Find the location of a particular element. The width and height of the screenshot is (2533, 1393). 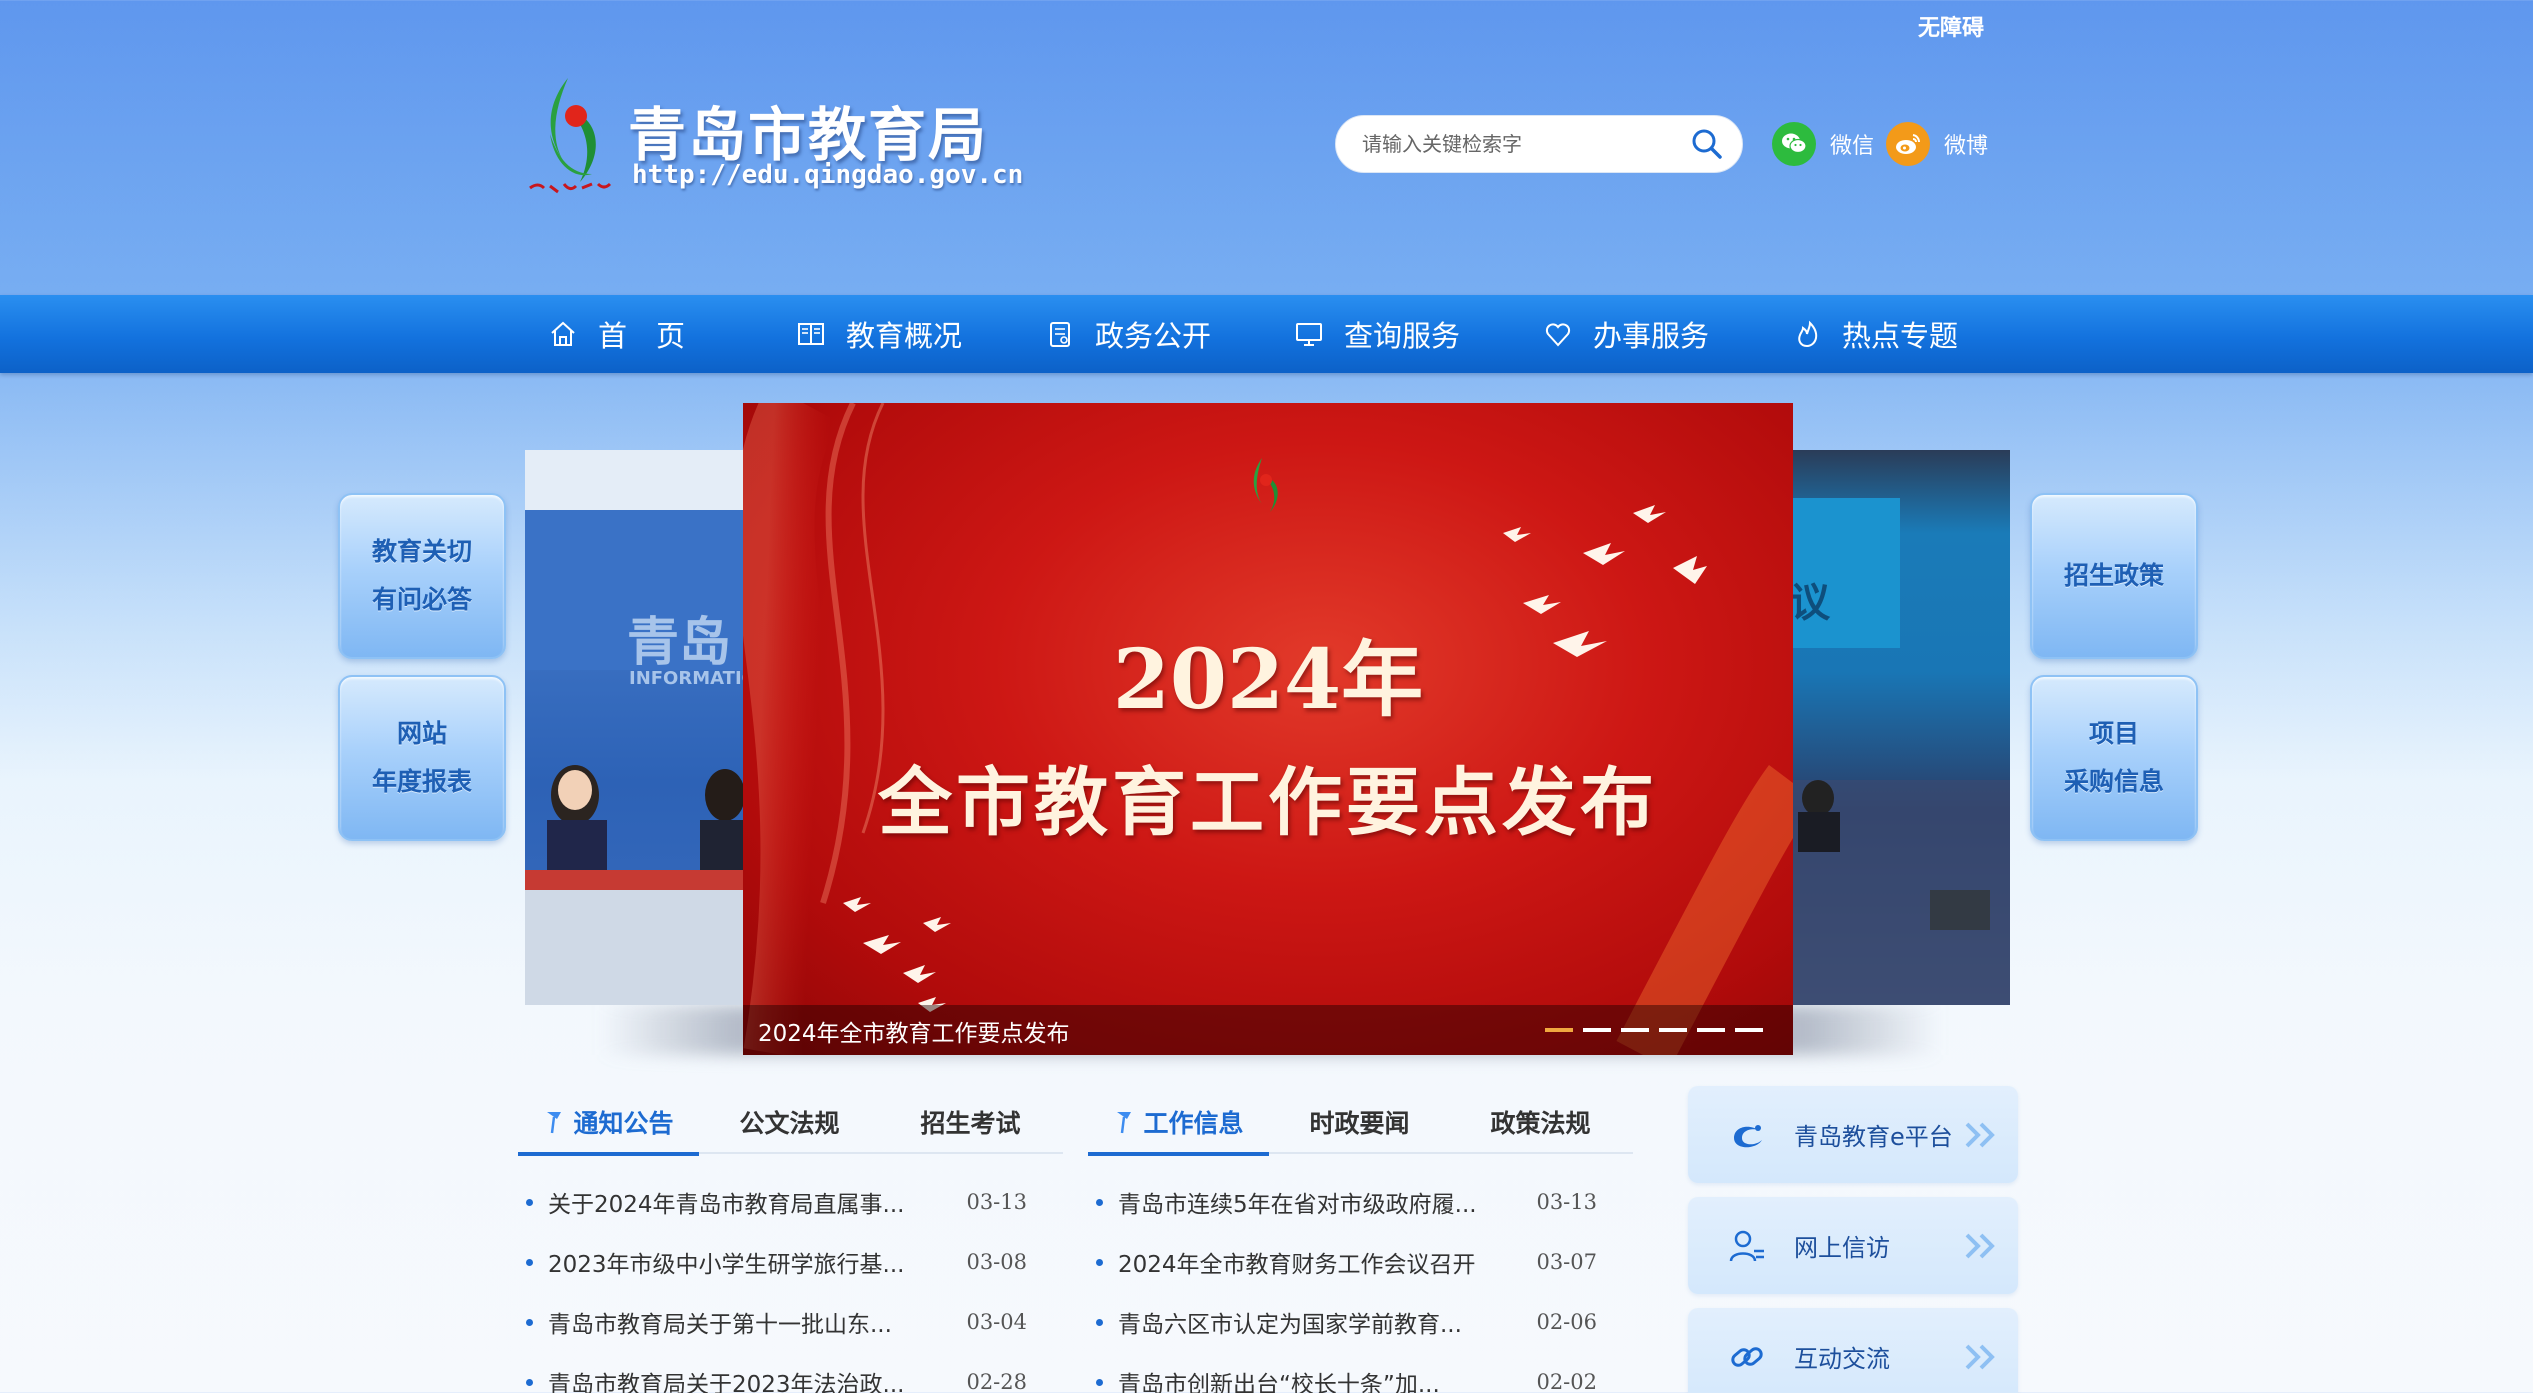

slide-caption: 2024年全市教育工作要点发布 is located at coordinates (914, 1031).